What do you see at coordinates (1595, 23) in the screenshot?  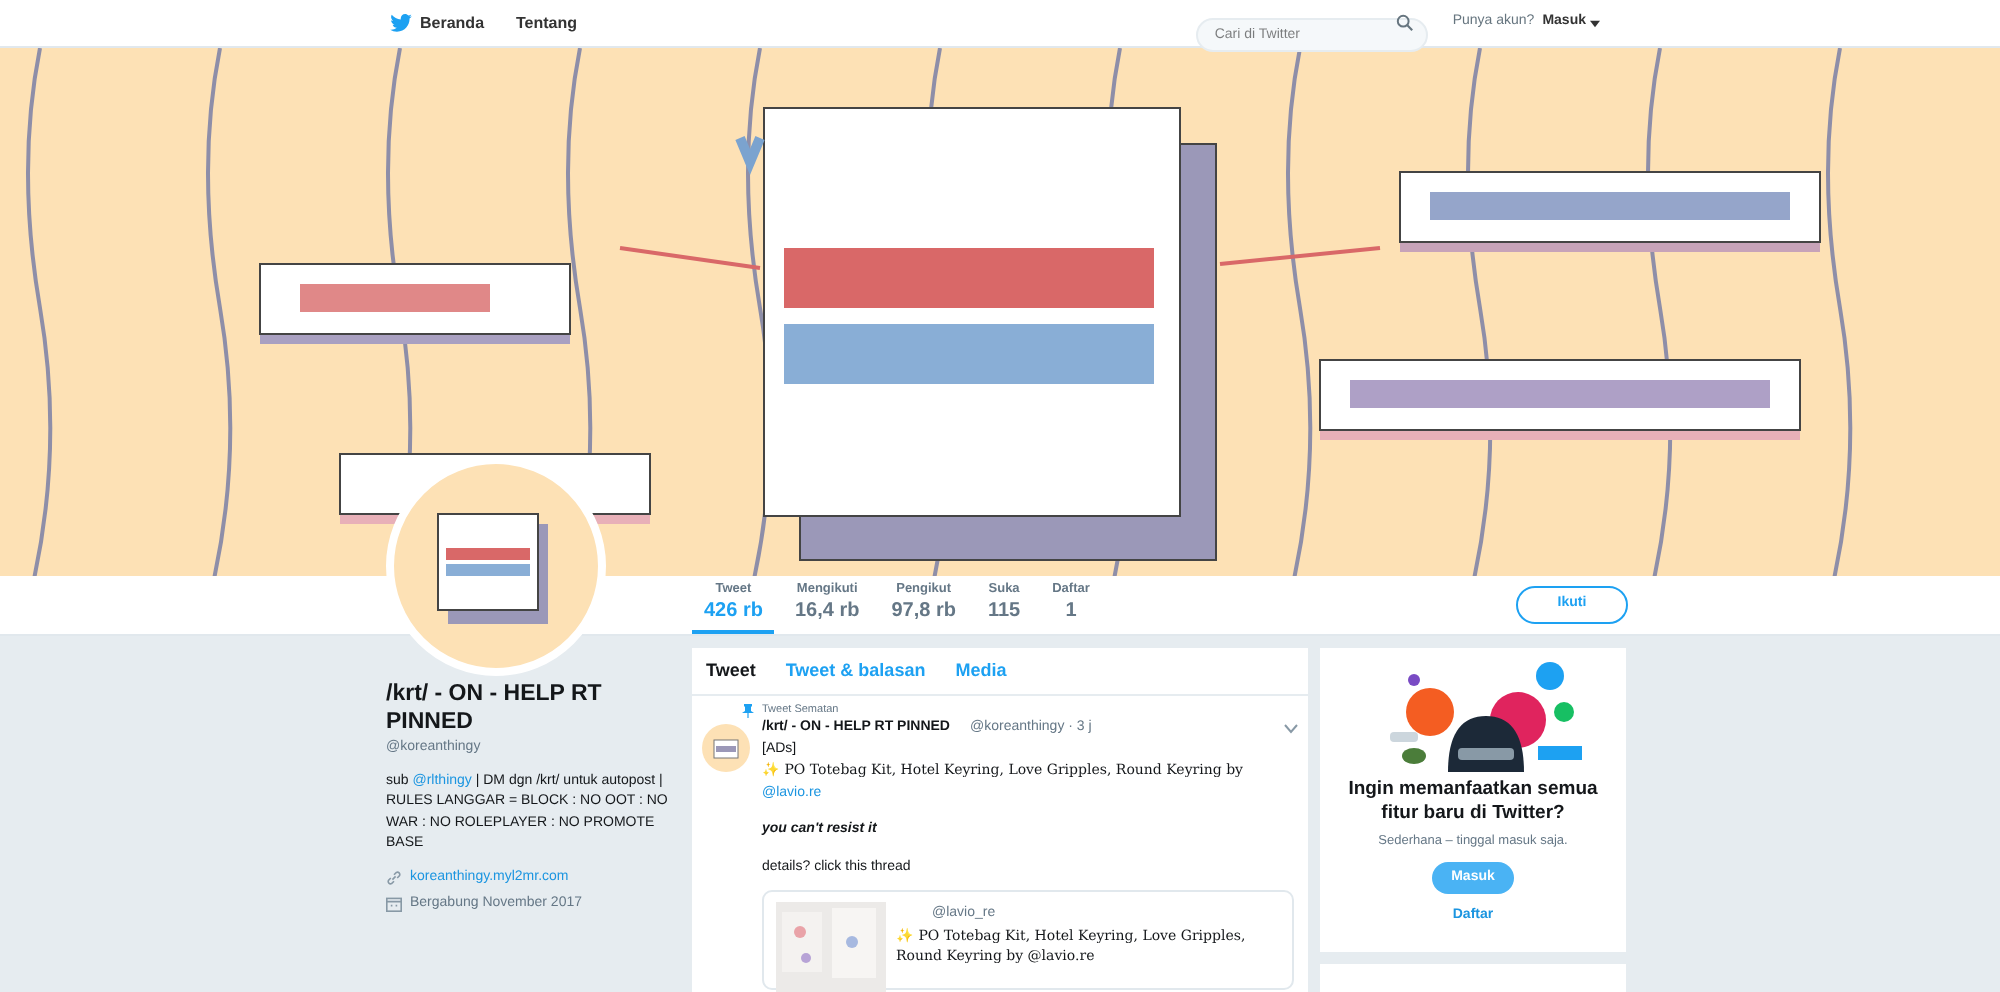 I see `caret-icon` at bounding box center [1595, 23].